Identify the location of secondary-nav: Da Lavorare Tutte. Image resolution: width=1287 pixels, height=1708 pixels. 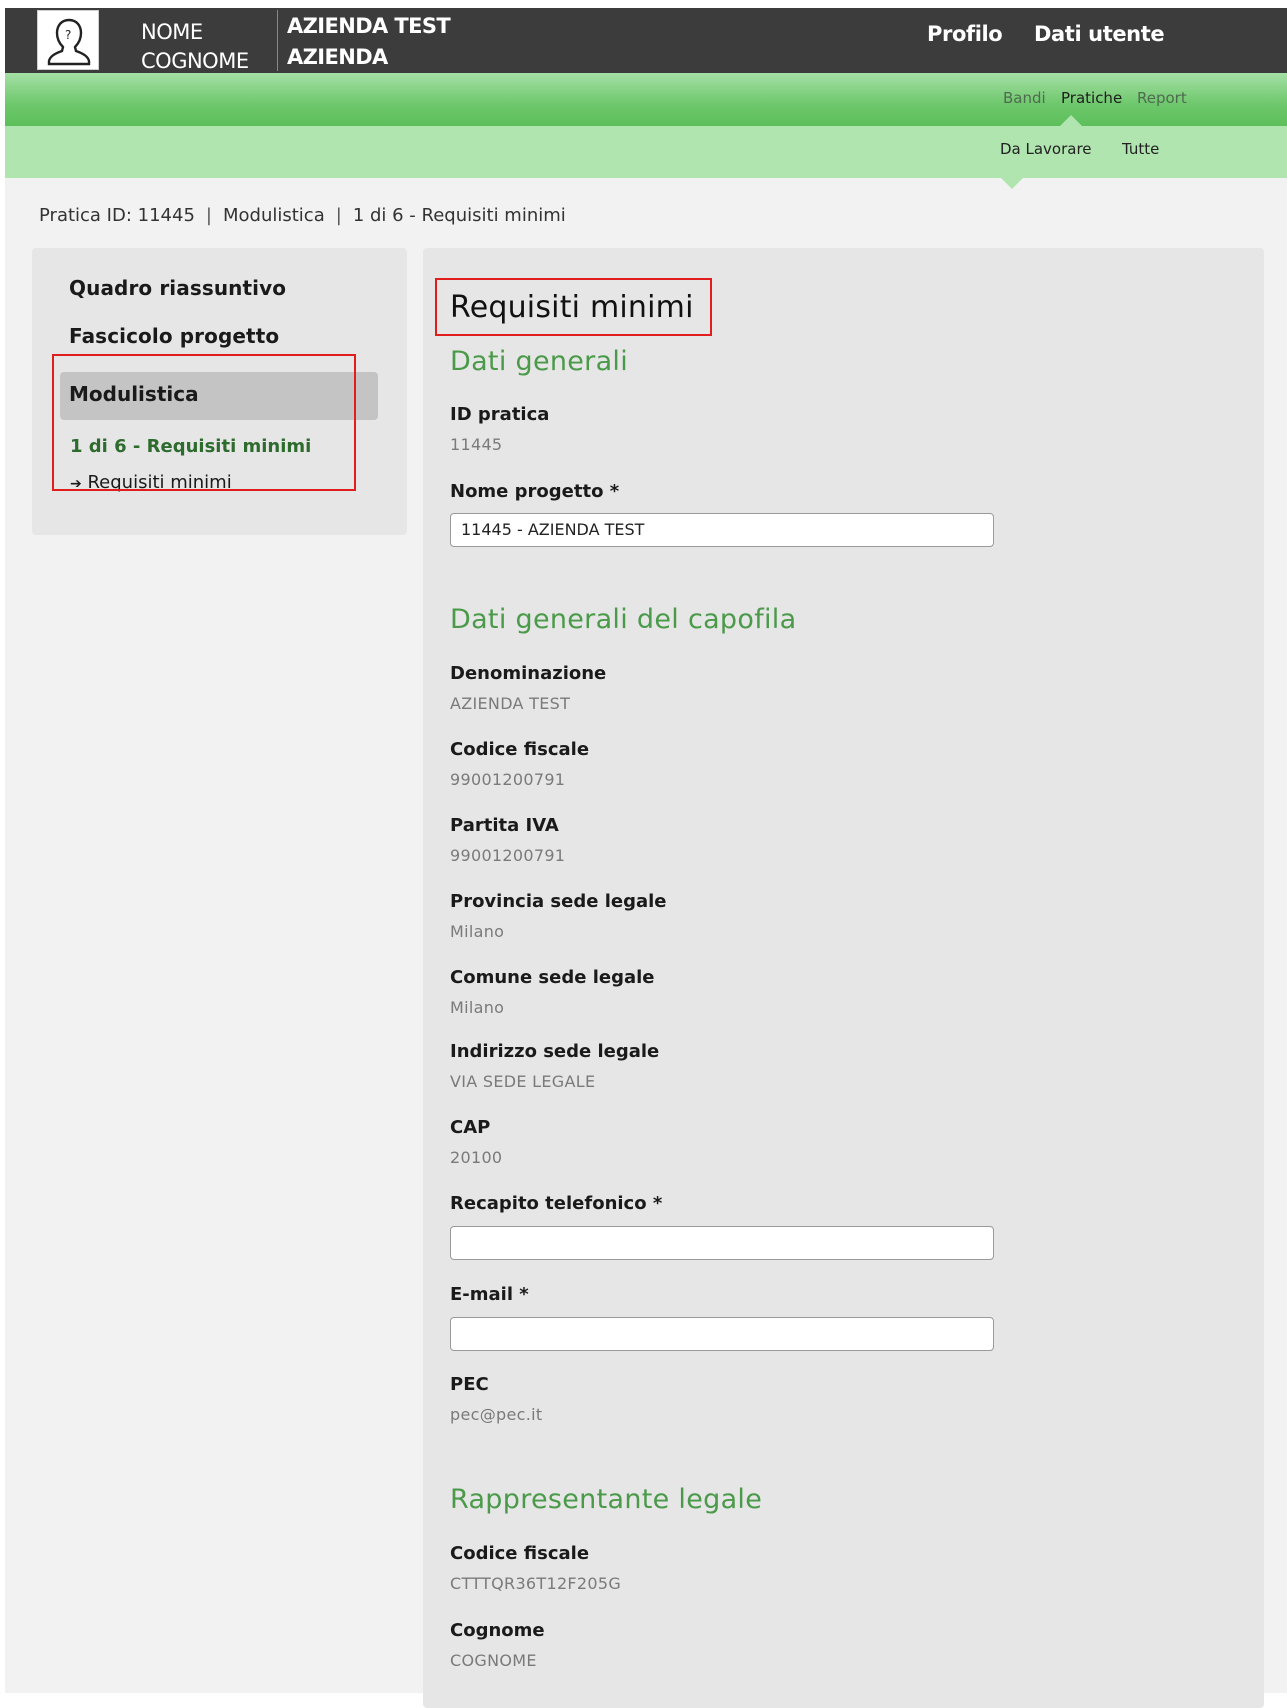
(646, 152).